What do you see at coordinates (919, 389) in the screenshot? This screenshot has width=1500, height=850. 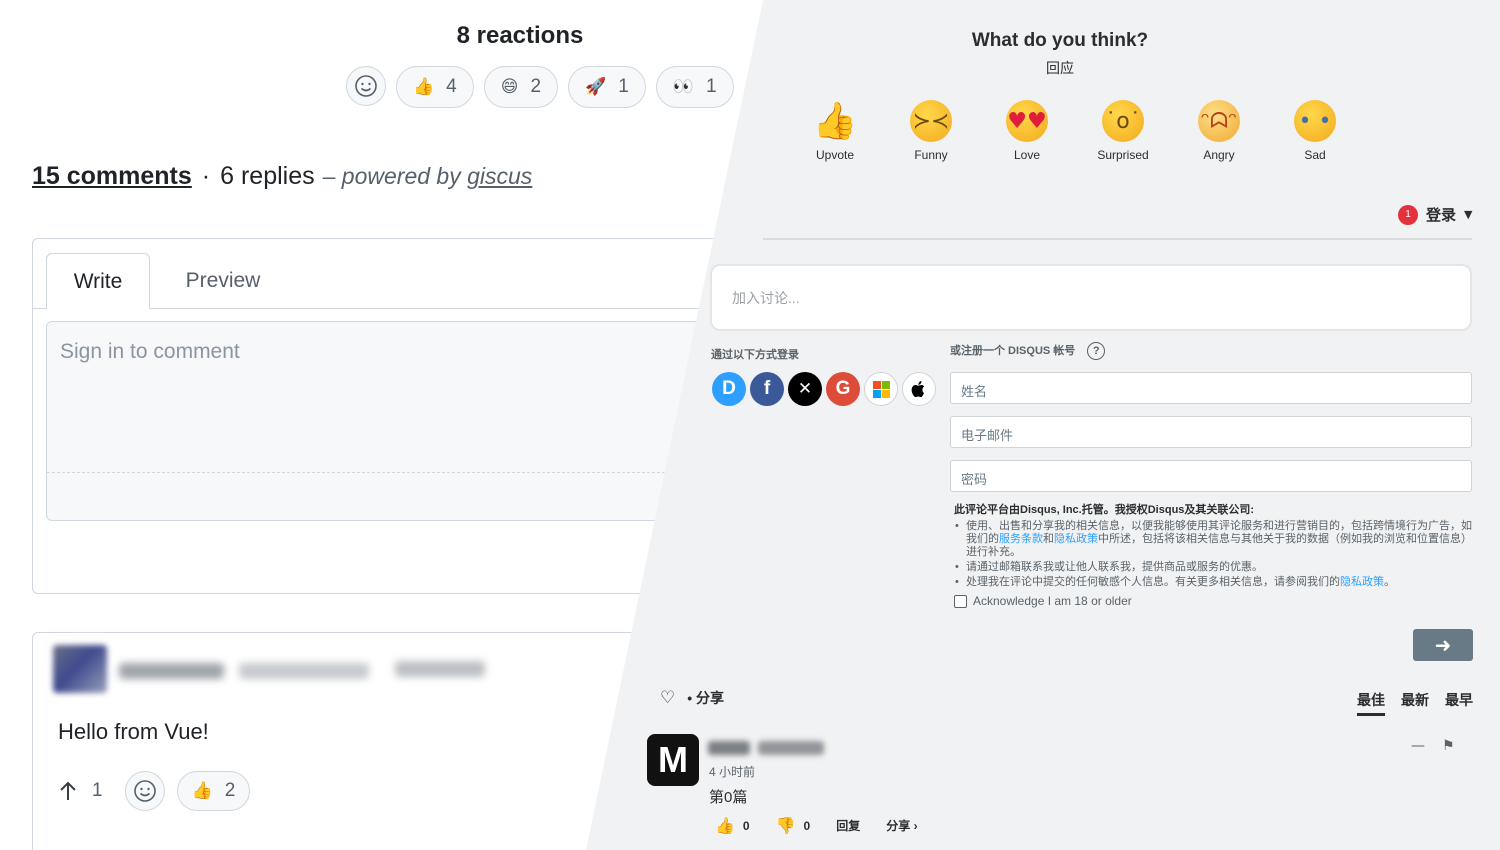 I see `apple-login-icon` at bounding box center [919, 389].